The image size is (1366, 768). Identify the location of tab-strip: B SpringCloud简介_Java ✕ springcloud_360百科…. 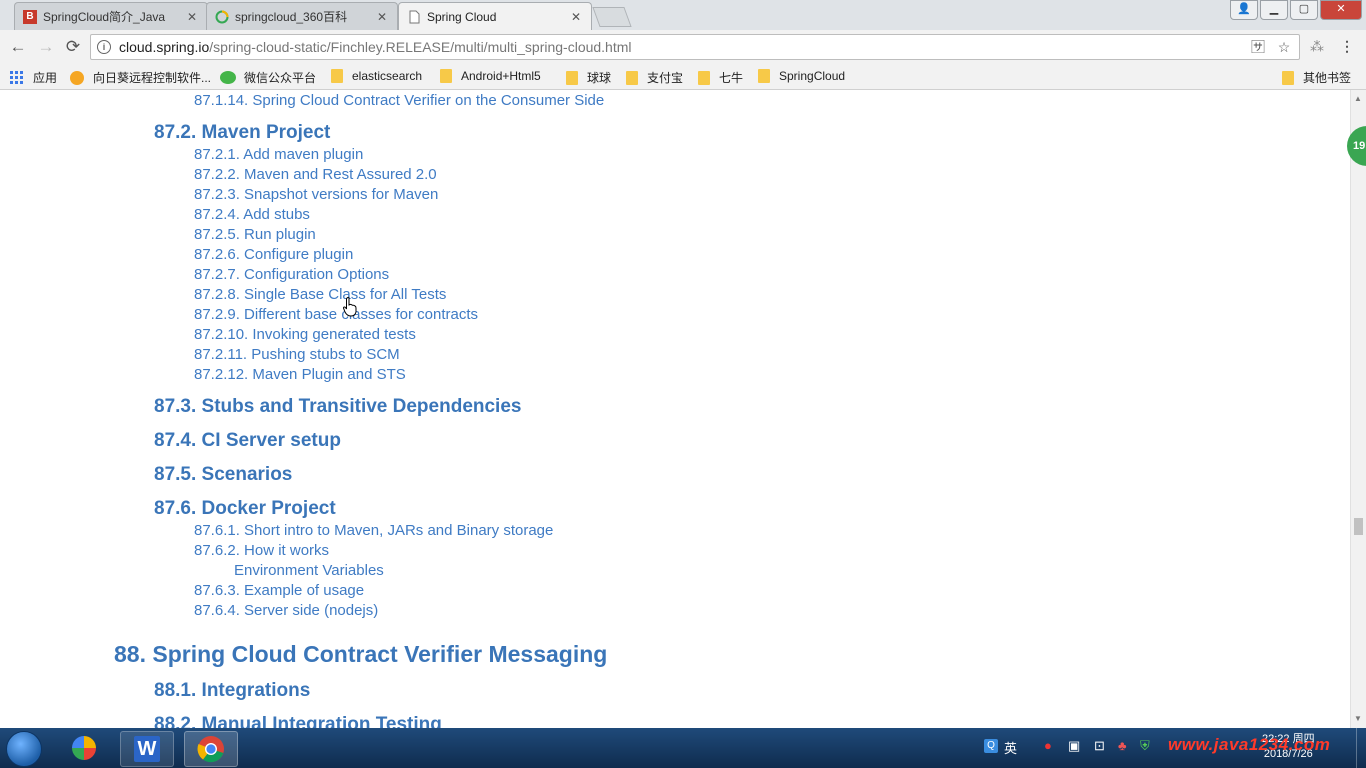
(683, 15).